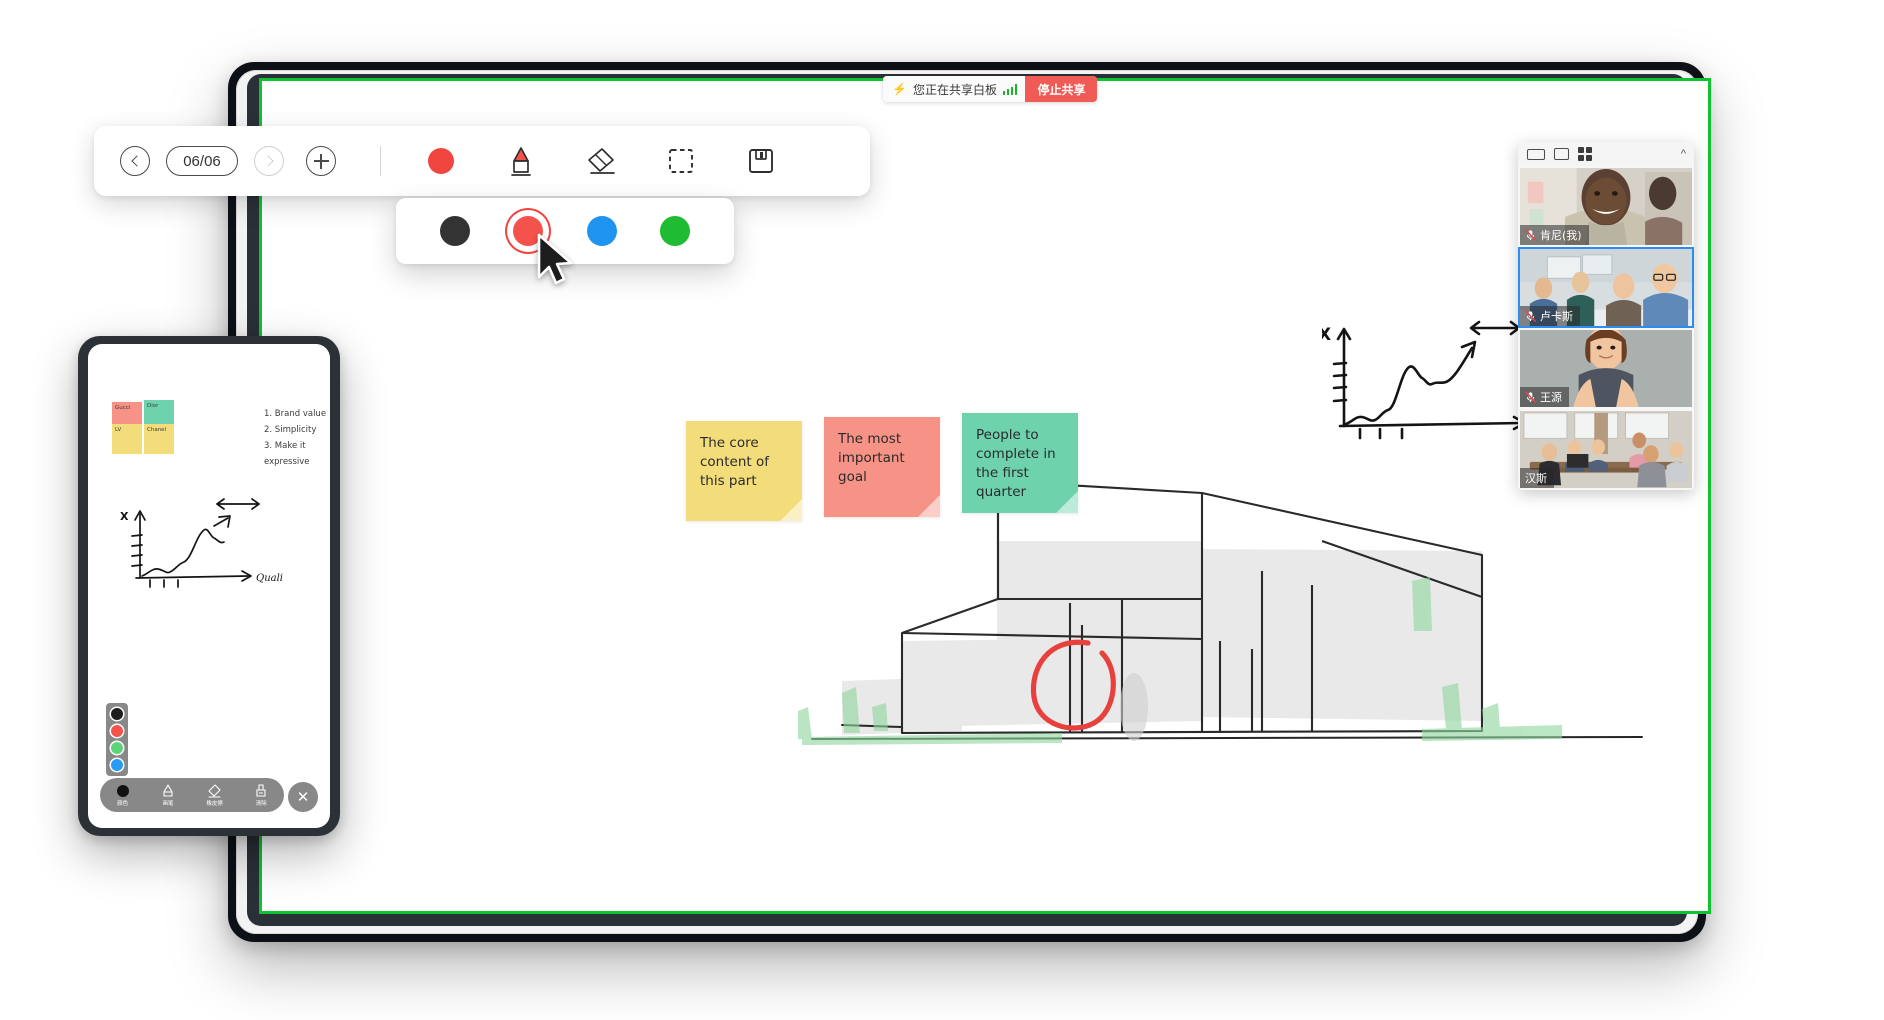 This screenshot has height=1020, width=1884. I want to click on sticky-note-text: People to complete in the first quarter, so click(1016, 463).